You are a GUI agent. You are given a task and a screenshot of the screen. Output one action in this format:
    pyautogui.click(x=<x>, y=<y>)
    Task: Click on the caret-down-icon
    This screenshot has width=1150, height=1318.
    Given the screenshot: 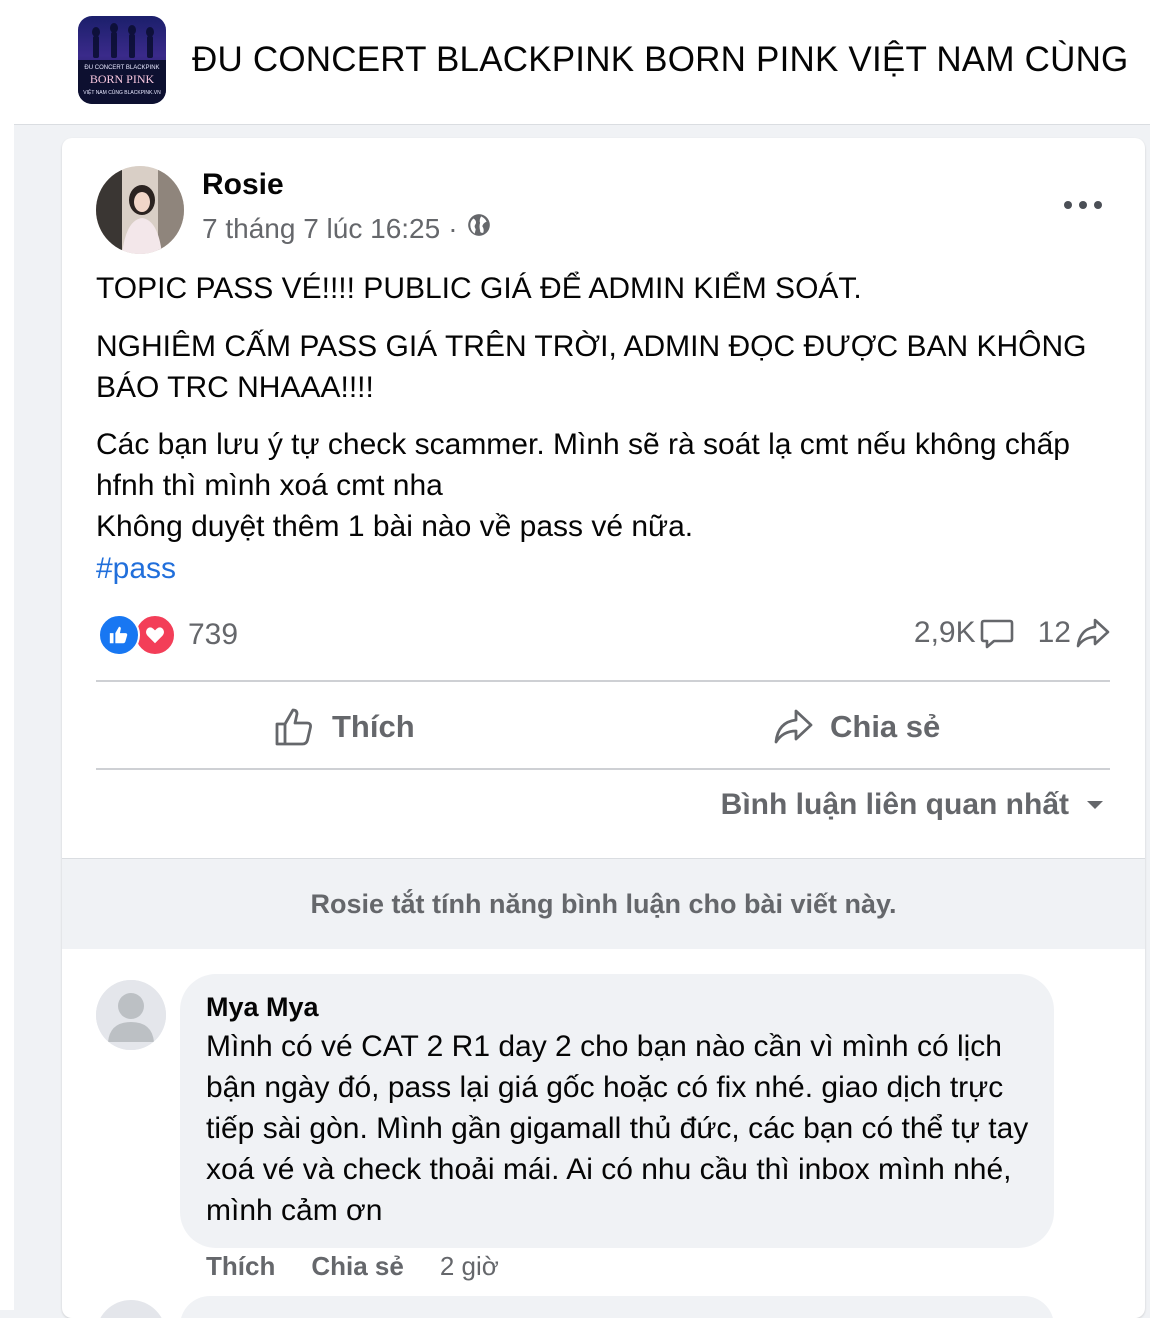 What is the action you would take?
    pyautogui.click(x=1095, y=805)
    